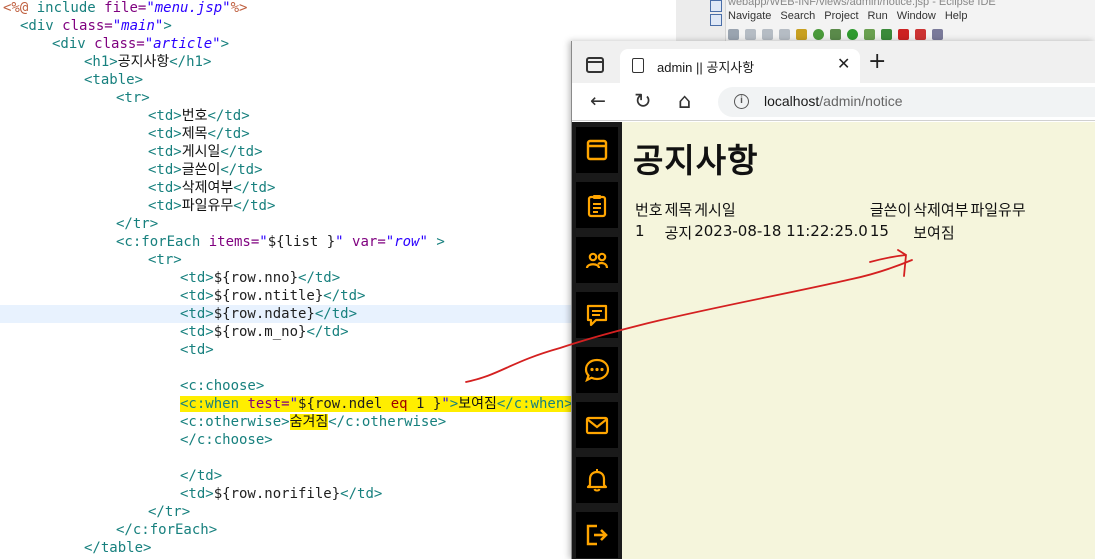 Image resolution: width=1095 pixels, height=559 pixels. What do you see at coordinates (684, 101) in the screenshot?
I see `home-icon: ⌂` at bounding box center [684, 101].